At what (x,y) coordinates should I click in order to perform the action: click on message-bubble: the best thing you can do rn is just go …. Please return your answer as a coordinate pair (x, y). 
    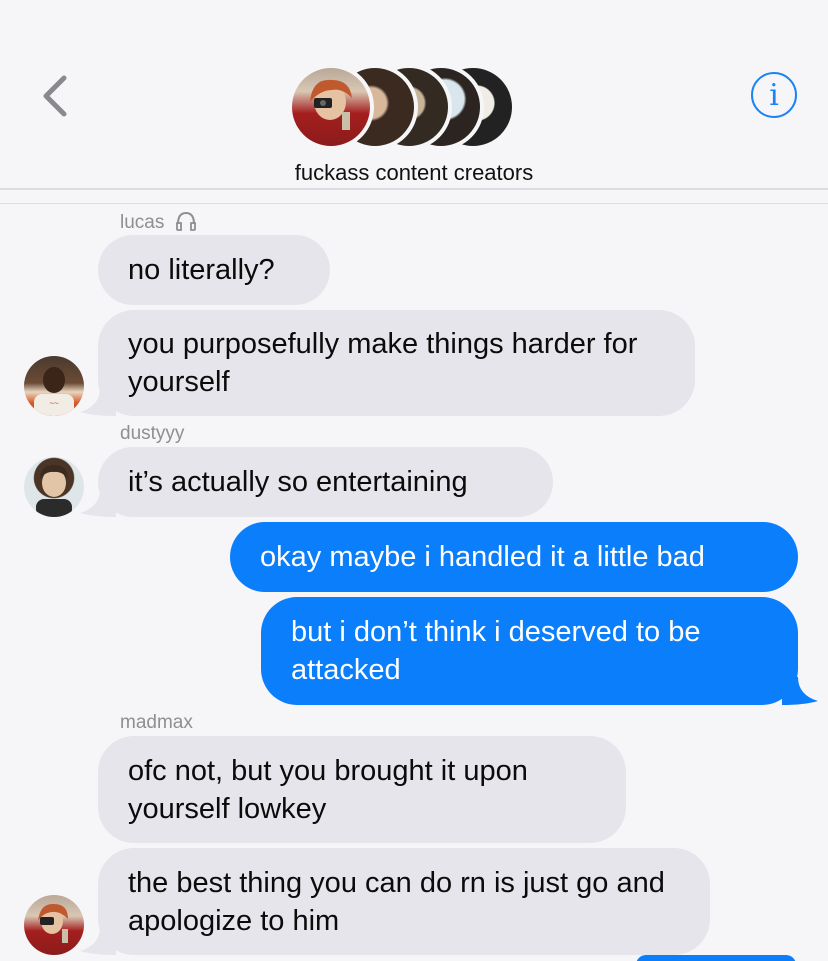
    Looking at the image, I should click on (404, 901).